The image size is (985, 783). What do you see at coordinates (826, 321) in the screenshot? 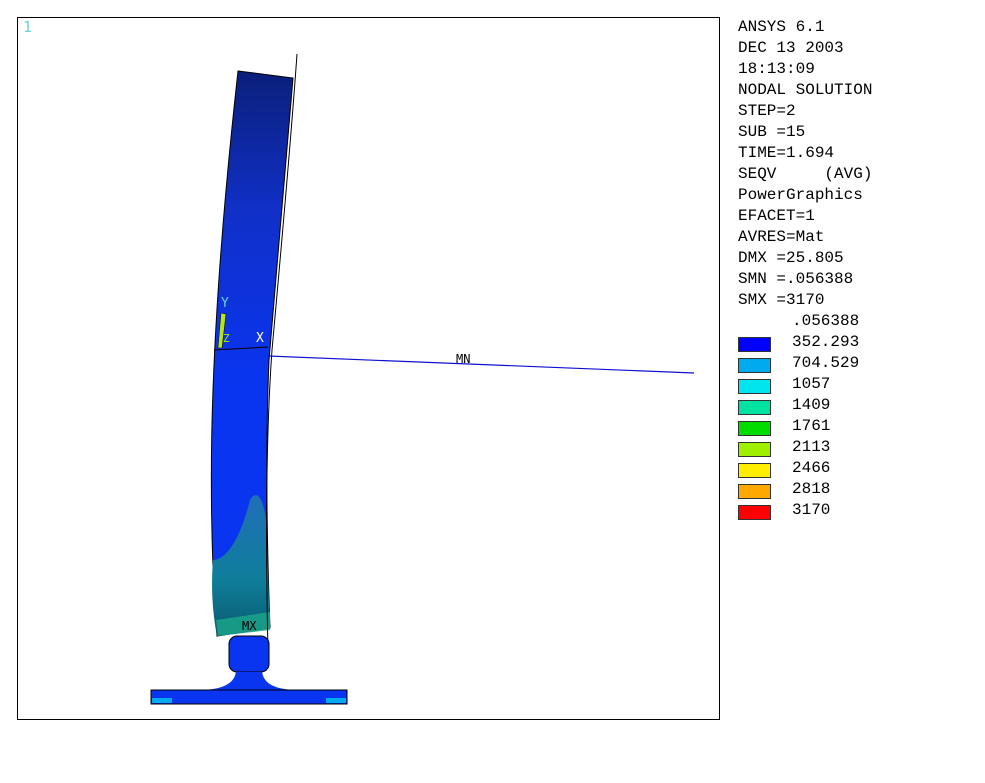
I see `legend-min-value: .056388` at bounding box center [826, 321].